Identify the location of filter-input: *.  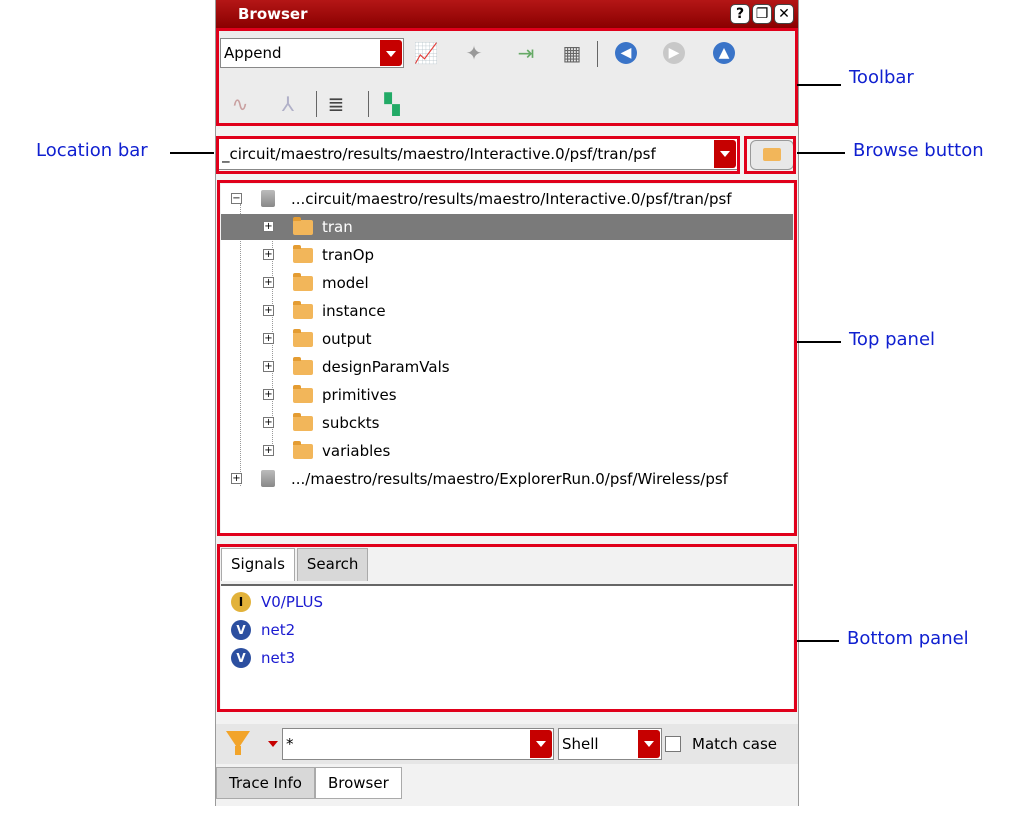
(418, 744).